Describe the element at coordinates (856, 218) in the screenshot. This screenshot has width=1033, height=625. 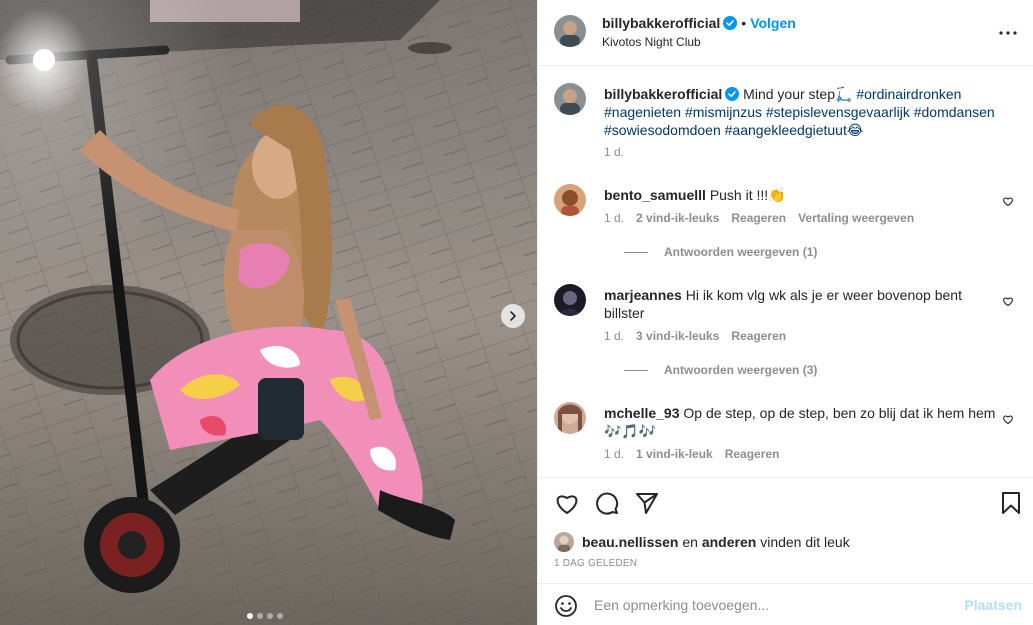
I see `translate-button: Vertaling weergeven` at that location.